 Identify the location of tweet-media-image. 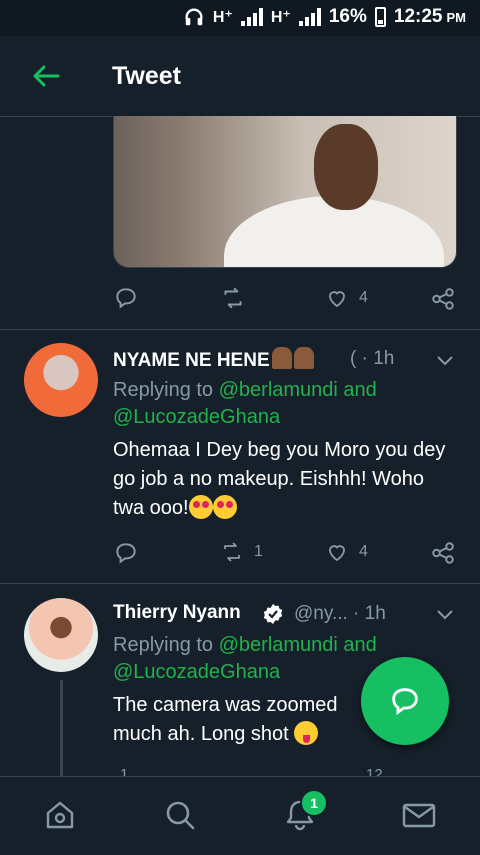
(285, 192).